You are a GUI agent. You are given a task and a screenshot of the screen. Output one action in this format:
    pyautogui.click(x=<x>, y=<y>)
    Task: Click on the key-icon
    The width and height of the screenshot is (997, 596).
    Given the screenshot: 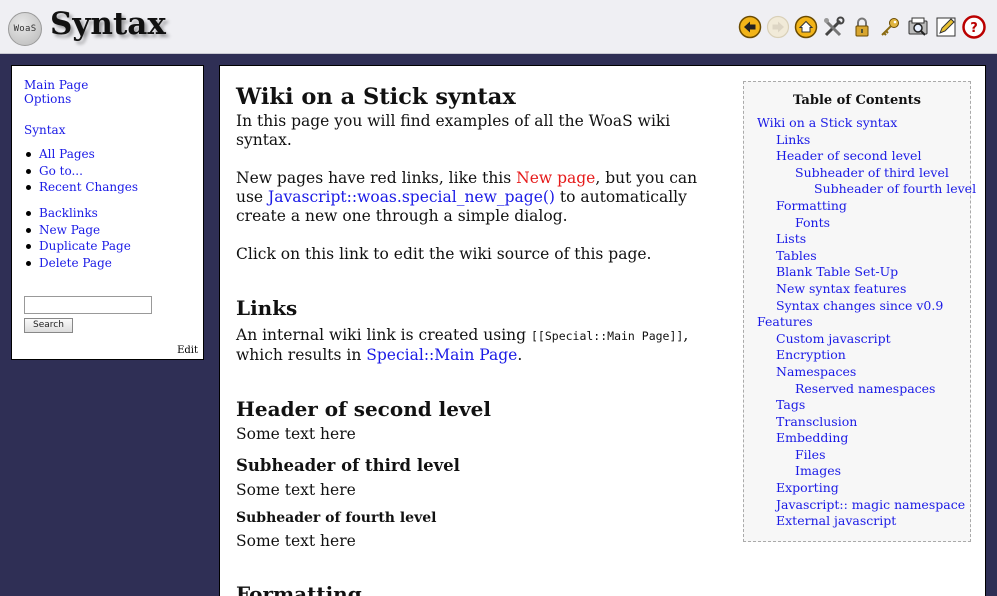 What is the action you would take?
    pyautogui.click(x=890, y=27)
    